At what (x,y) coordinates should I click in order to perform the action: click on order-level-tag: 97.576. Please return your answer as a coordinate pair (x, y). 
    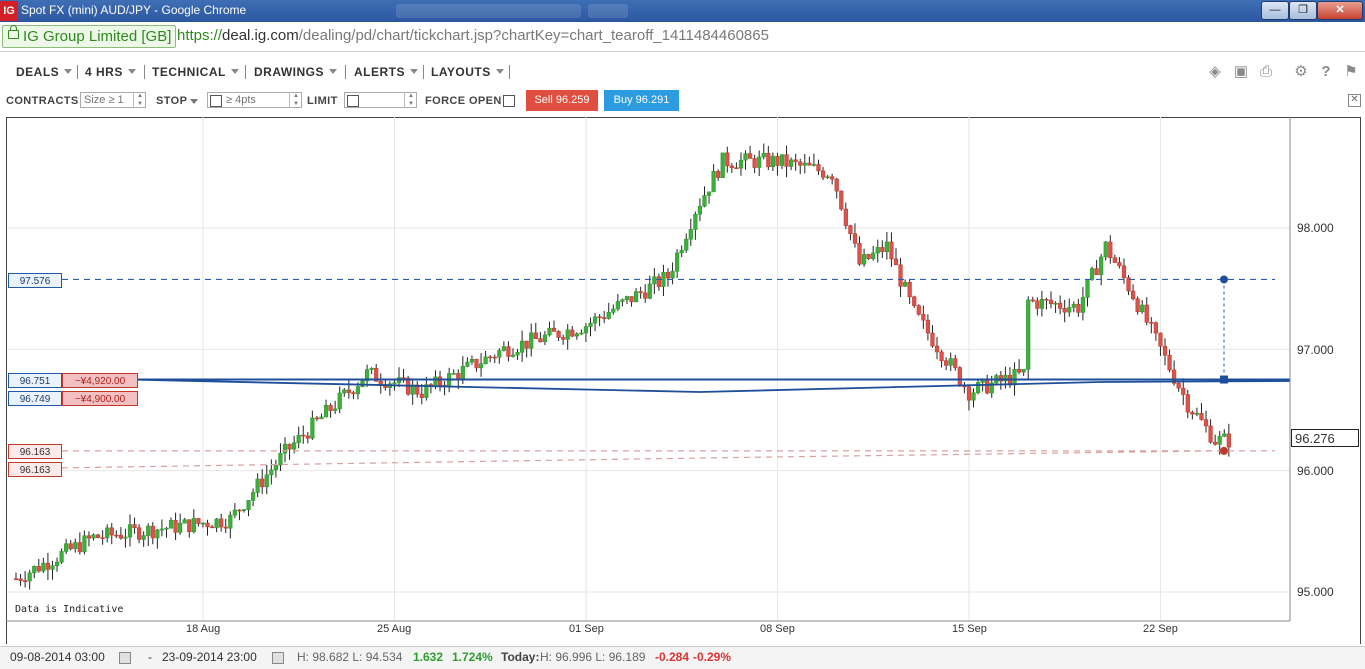
    Looking at the image, I should click on (35, 280).